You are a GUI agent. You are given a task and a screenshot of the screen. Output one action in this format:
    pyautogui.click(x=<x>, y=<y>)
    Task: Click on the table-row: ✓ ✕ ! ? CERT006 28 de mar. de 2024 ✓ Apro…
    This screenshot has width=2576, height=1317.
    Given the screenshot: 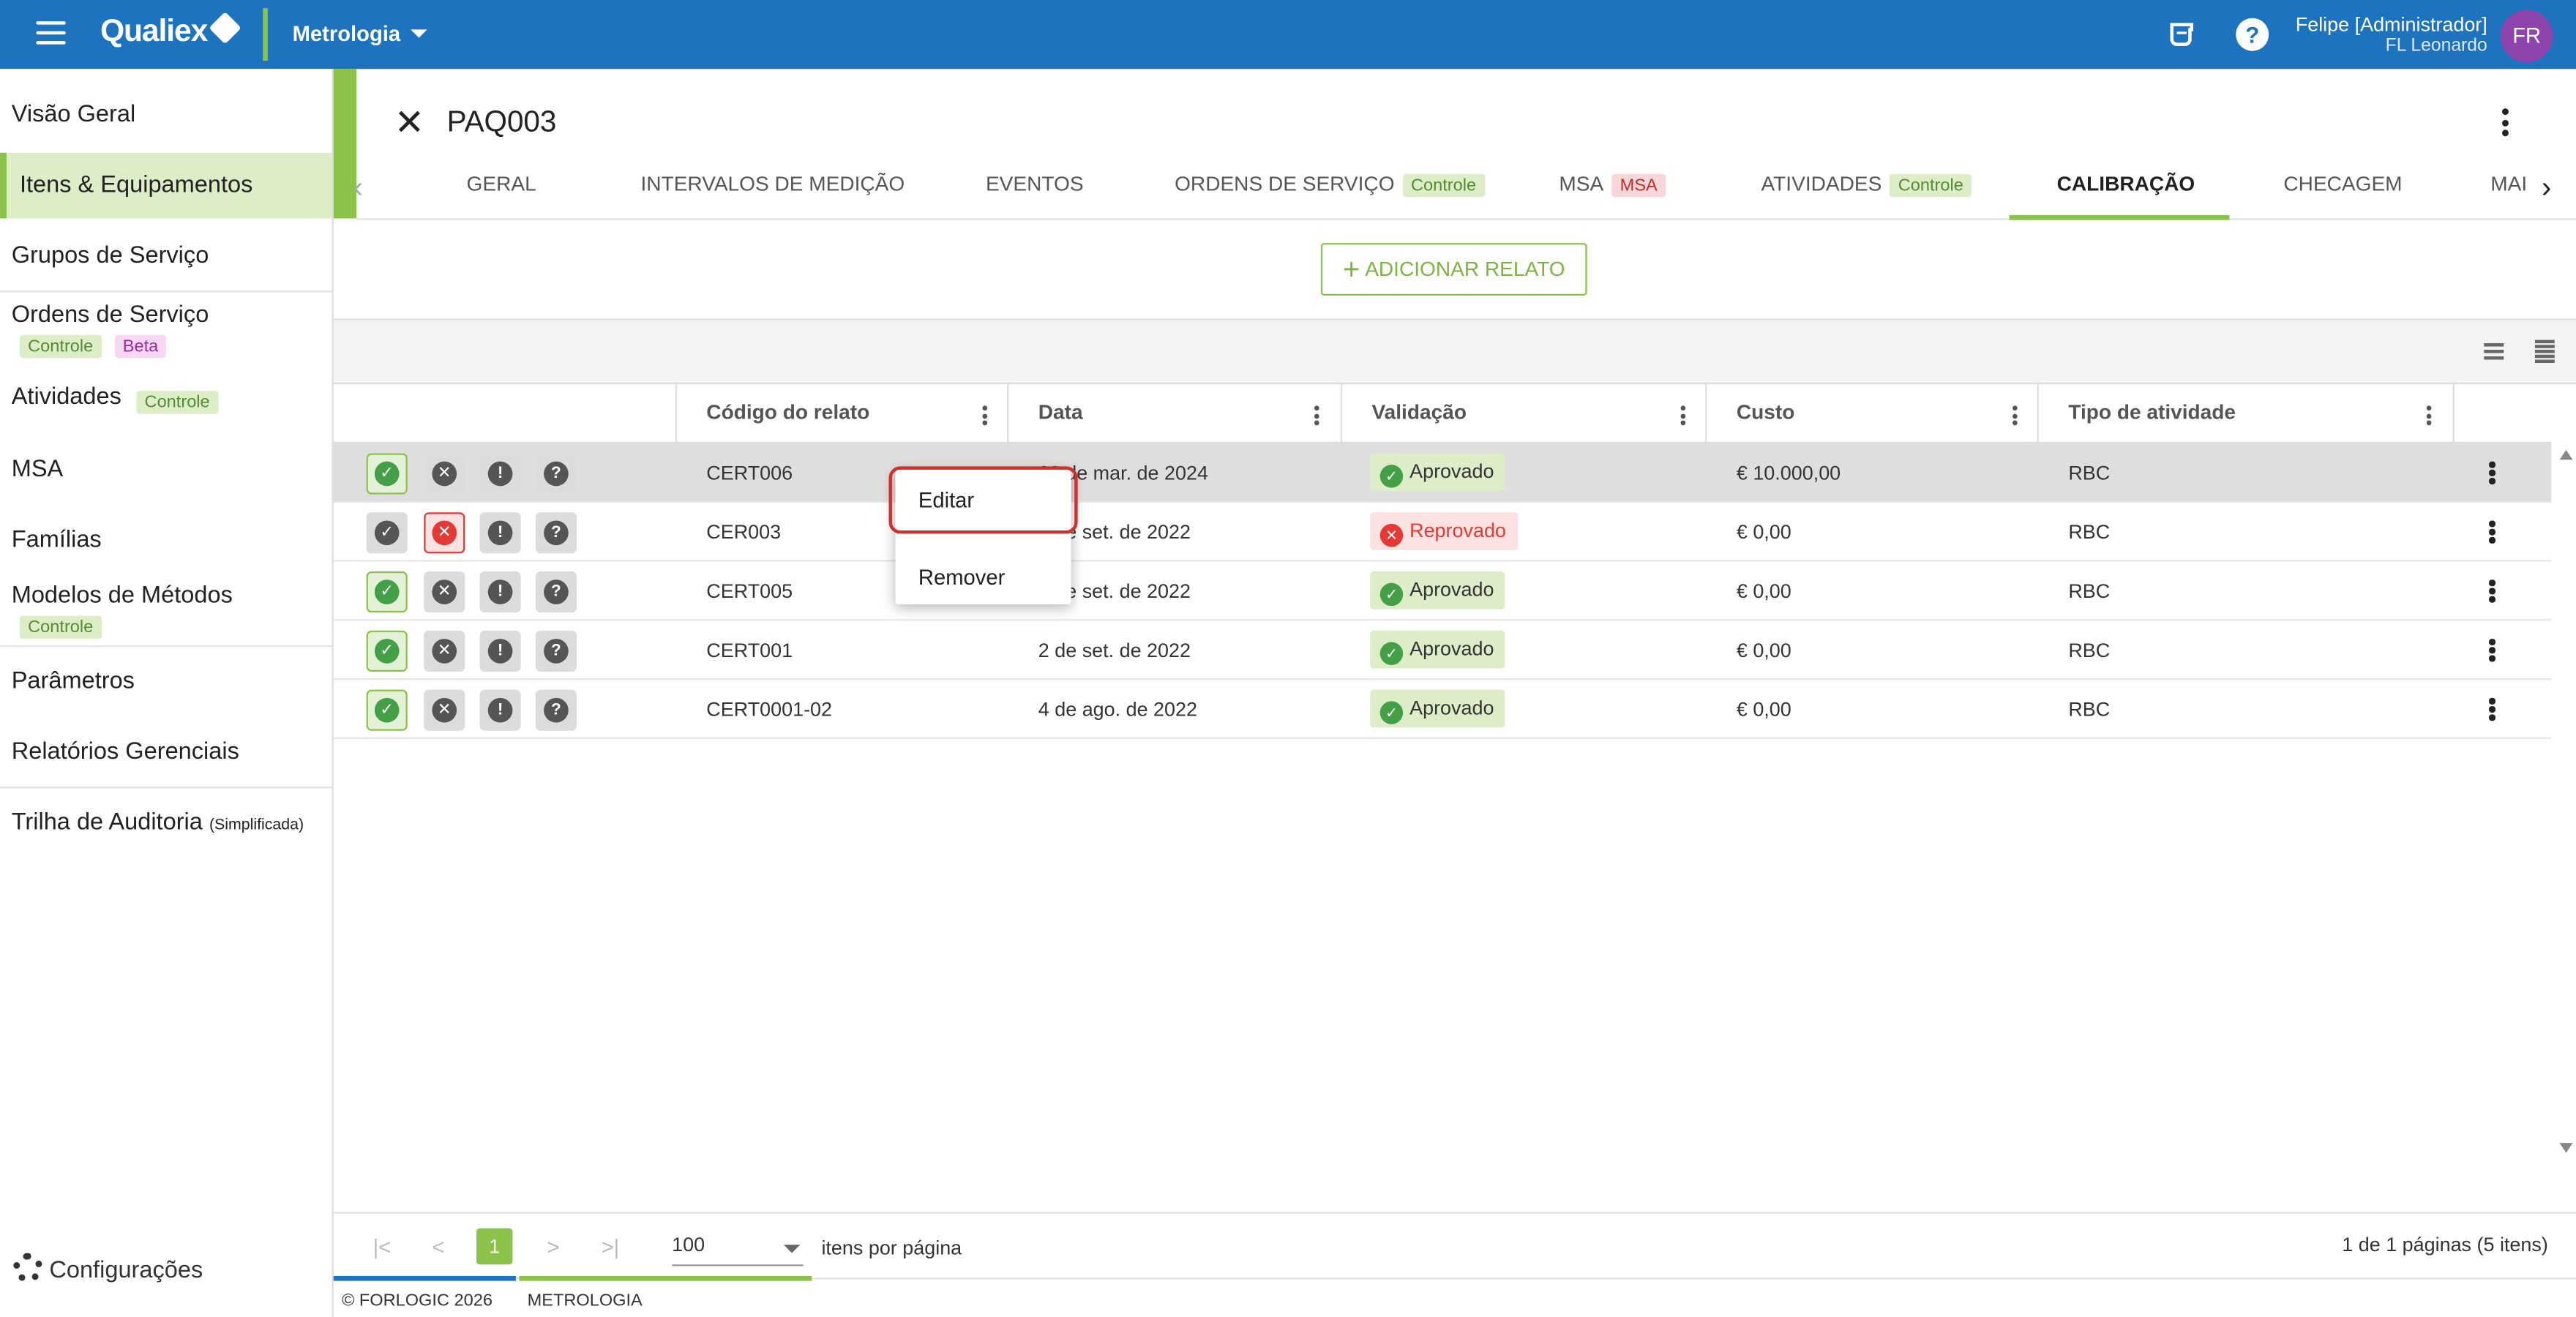 What is the action you would take?
    pyautogui.click(x=1442, y=473)
    